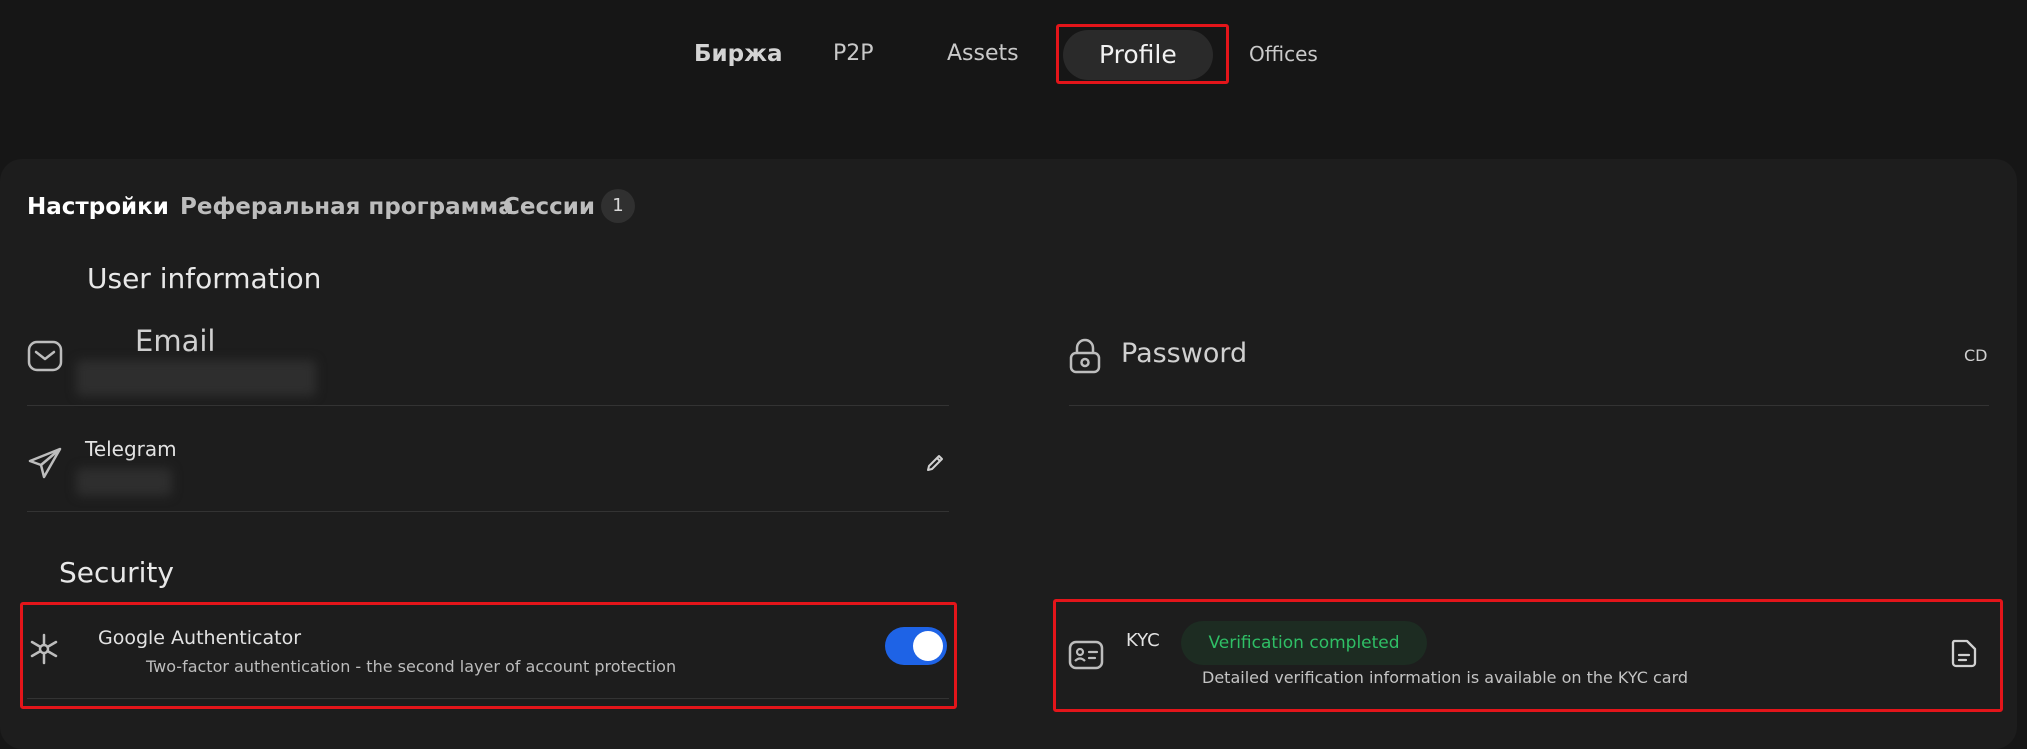 The height and width of the screenshot is (749, 2027). Describe the element at coordinates (1142, 54) in the screenshot. I see `highlight-profile-tab` at that location.